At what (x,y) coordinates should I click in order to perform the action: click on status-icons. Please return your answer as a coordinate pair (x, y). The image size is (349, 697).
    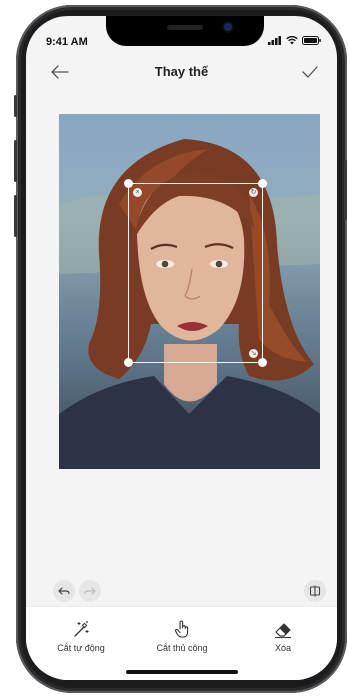
    Looking at the image, I should click on (294, 40).